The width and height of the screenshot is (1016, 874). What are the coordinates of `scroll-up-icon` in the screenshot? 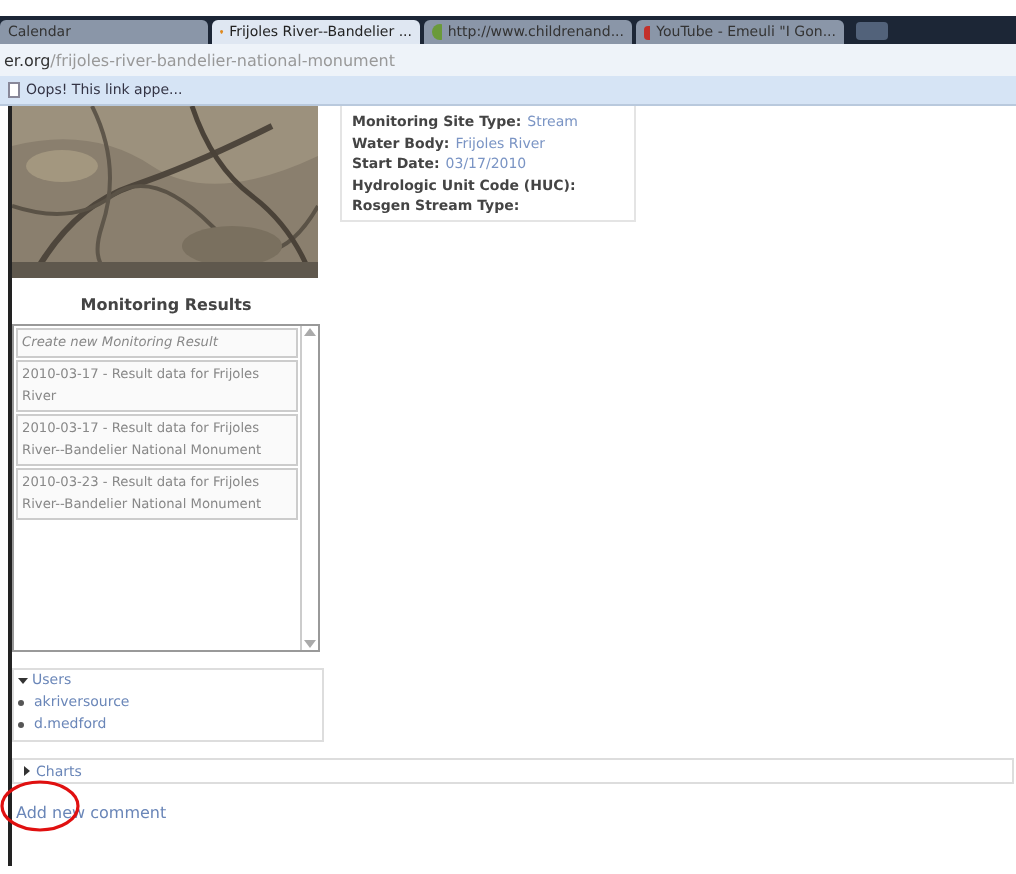 It's located at (310, 332).